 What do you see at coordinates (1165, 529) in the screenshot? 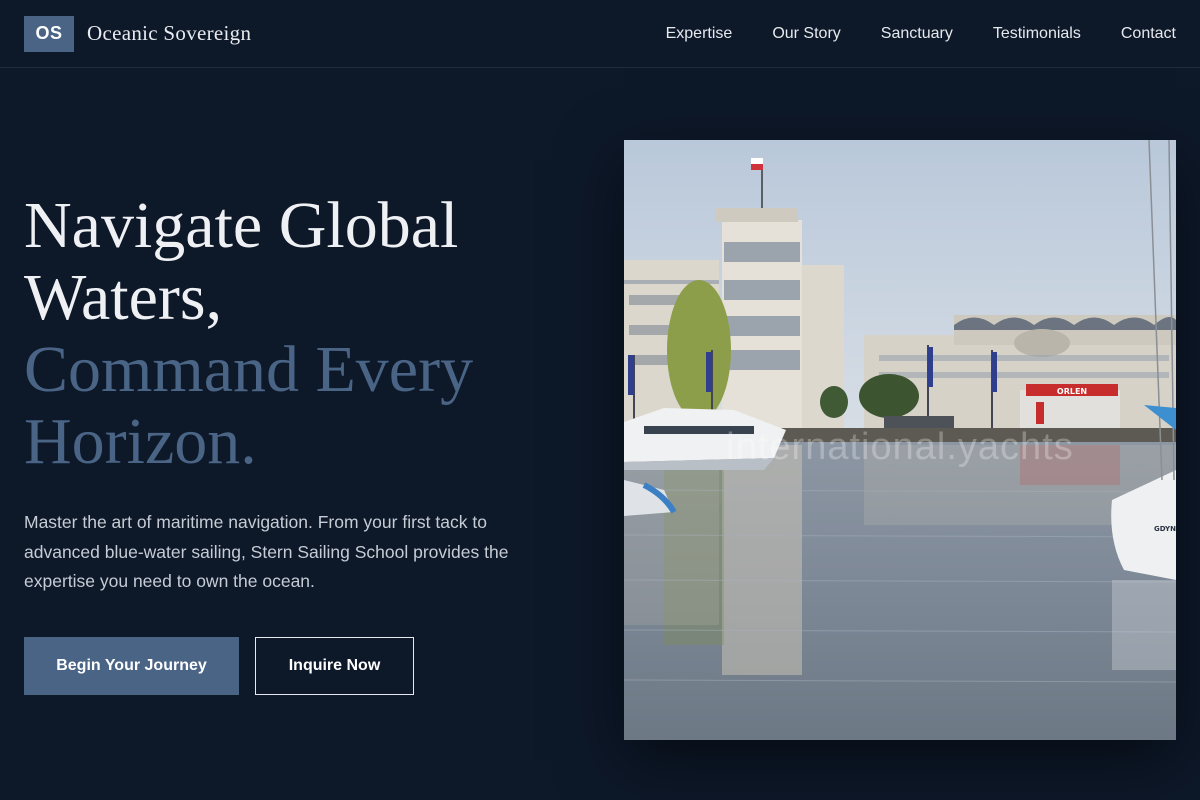
I see `boat-name: GDYNI` at bounding box center [1165, 529].